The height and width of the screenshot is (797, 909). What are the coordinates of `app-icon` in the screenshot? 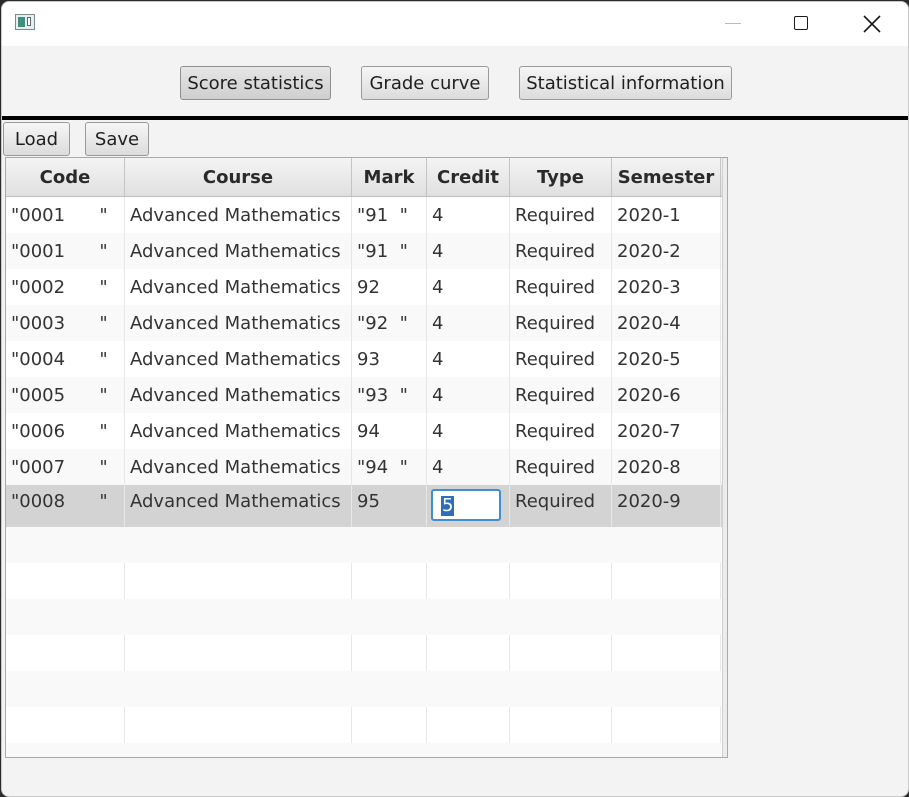 It's located at (25, 22).